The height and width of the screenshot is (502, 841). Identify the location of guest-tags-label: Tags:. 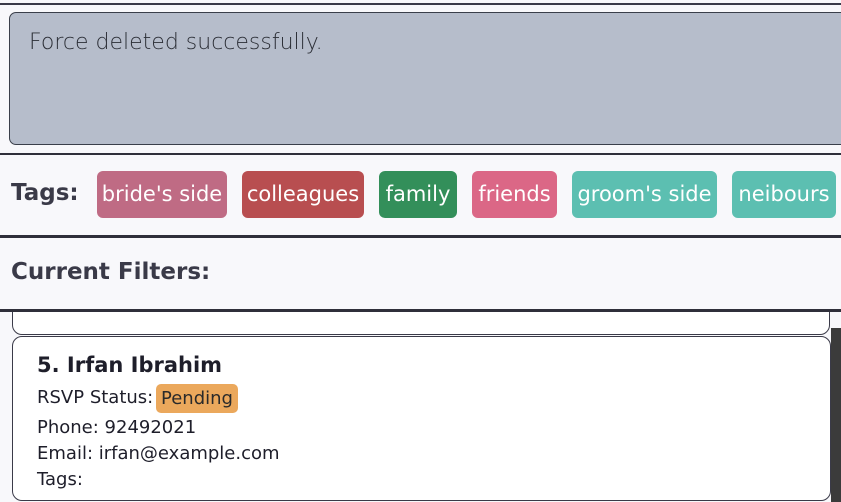
(60, 479).